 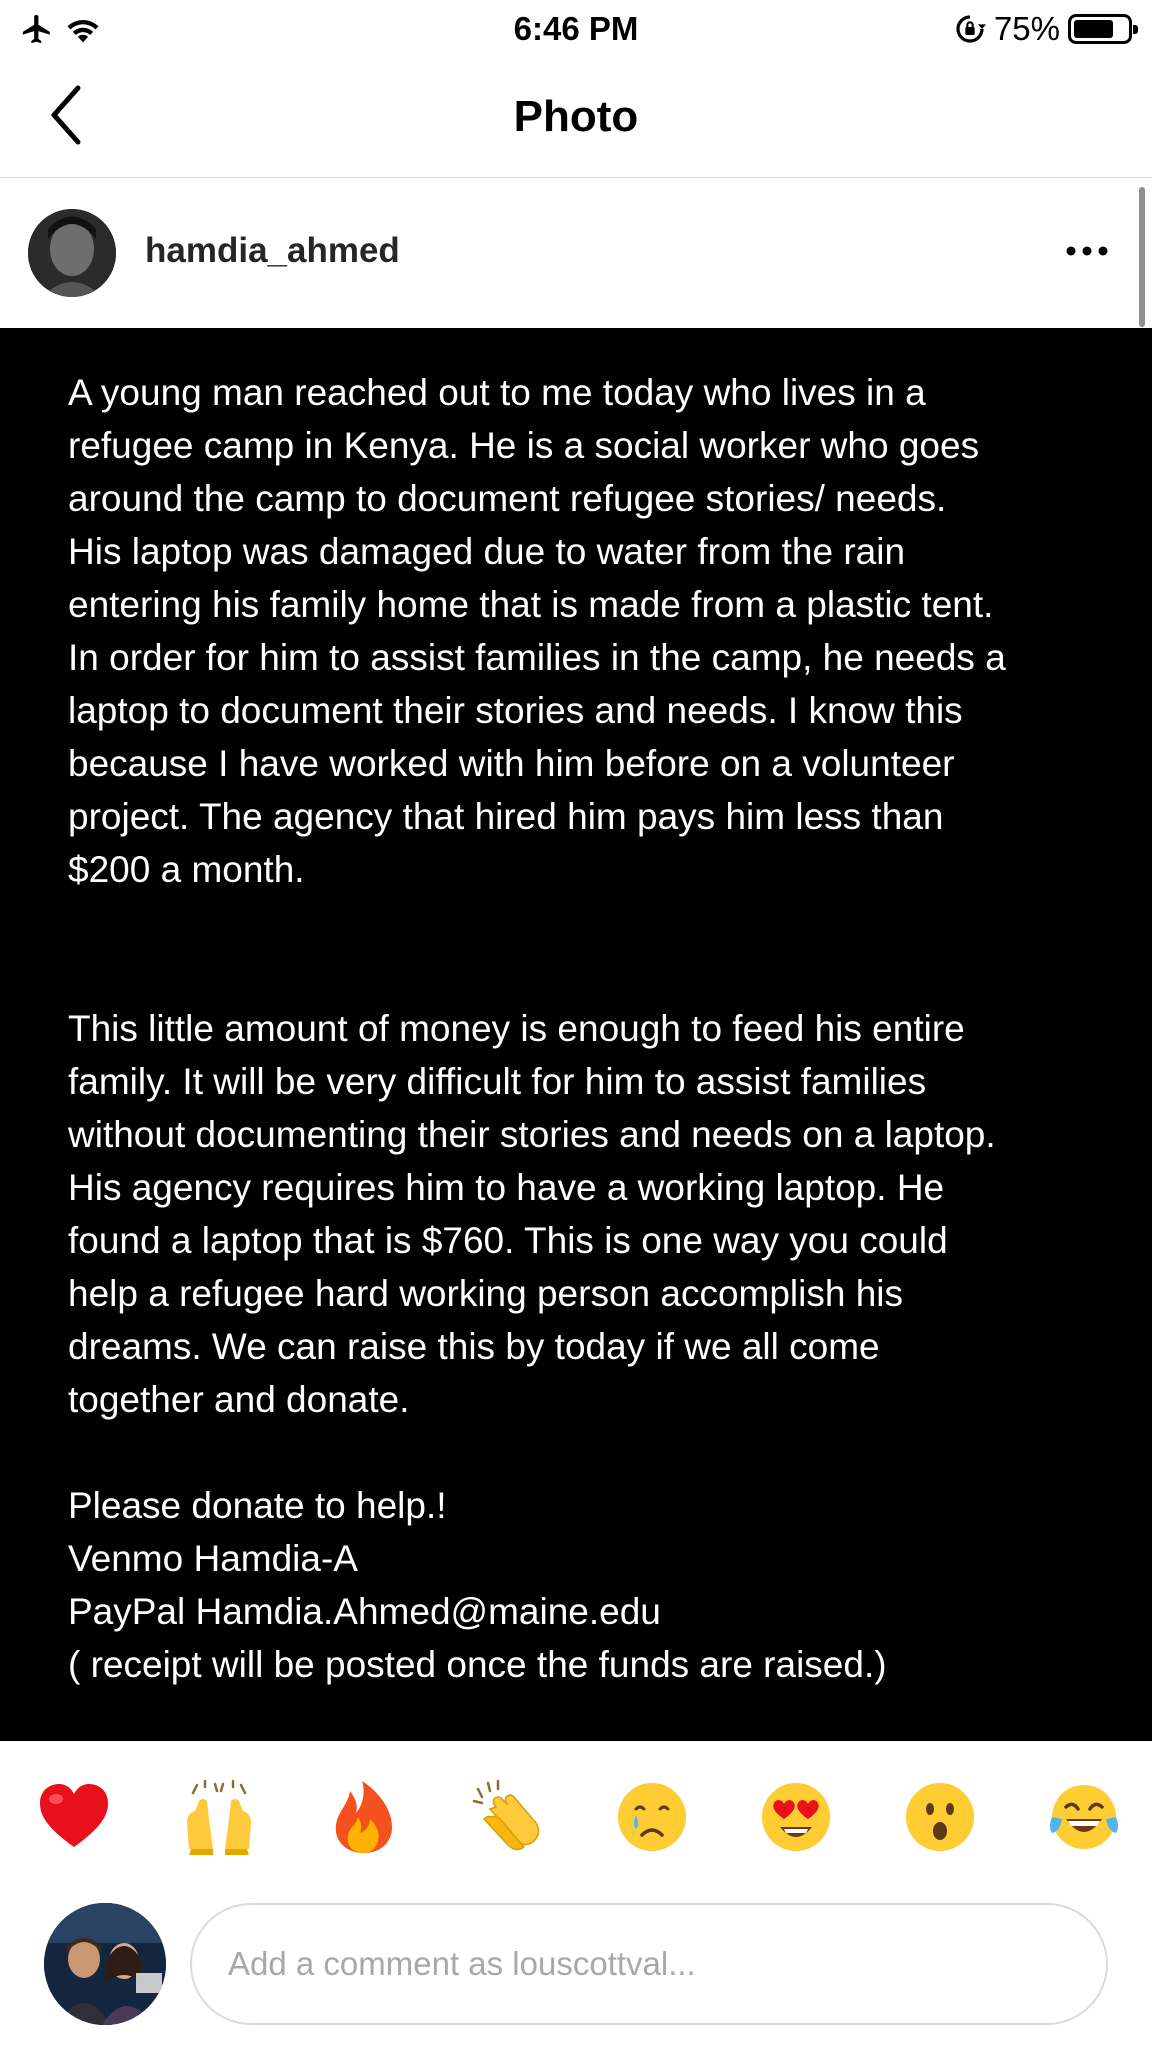 I want to click on commenter-avatar, so click(x=105, y=1964).